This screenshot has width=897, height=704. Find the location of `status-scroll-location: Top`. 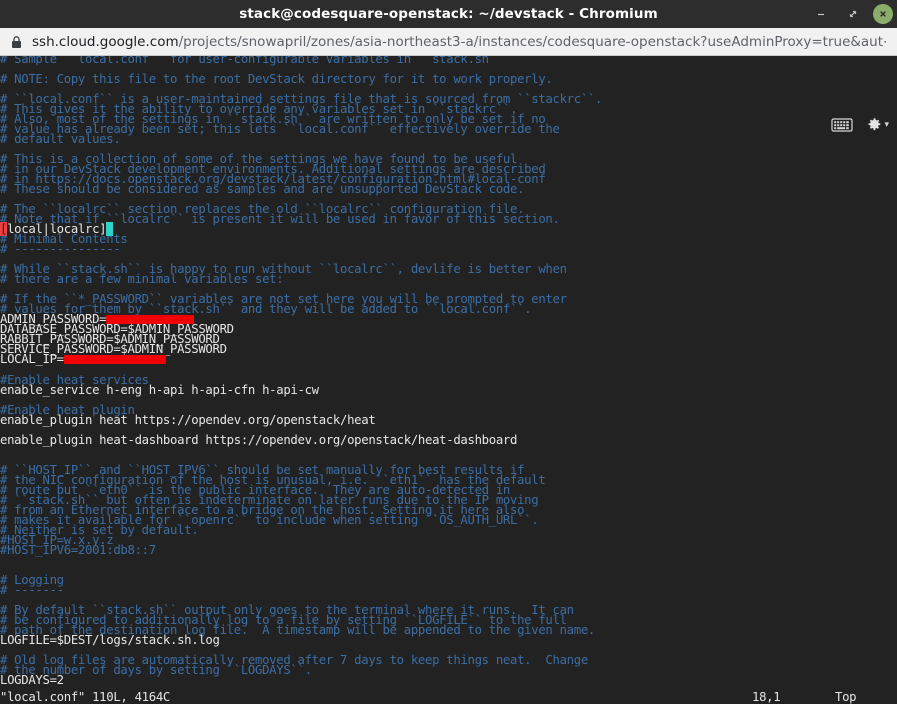

status-scroll-location: Top is located at coordinates (846, 697).